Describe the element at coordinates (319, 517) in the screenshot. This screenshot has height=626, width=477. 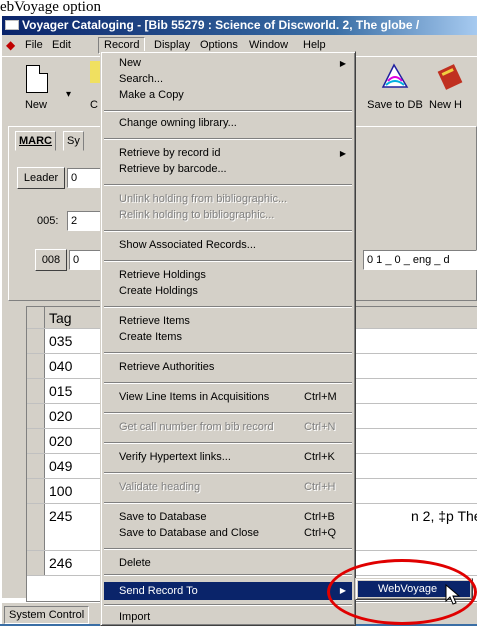
I see `menu-item-shortcut: Ctrl+B` at that location.